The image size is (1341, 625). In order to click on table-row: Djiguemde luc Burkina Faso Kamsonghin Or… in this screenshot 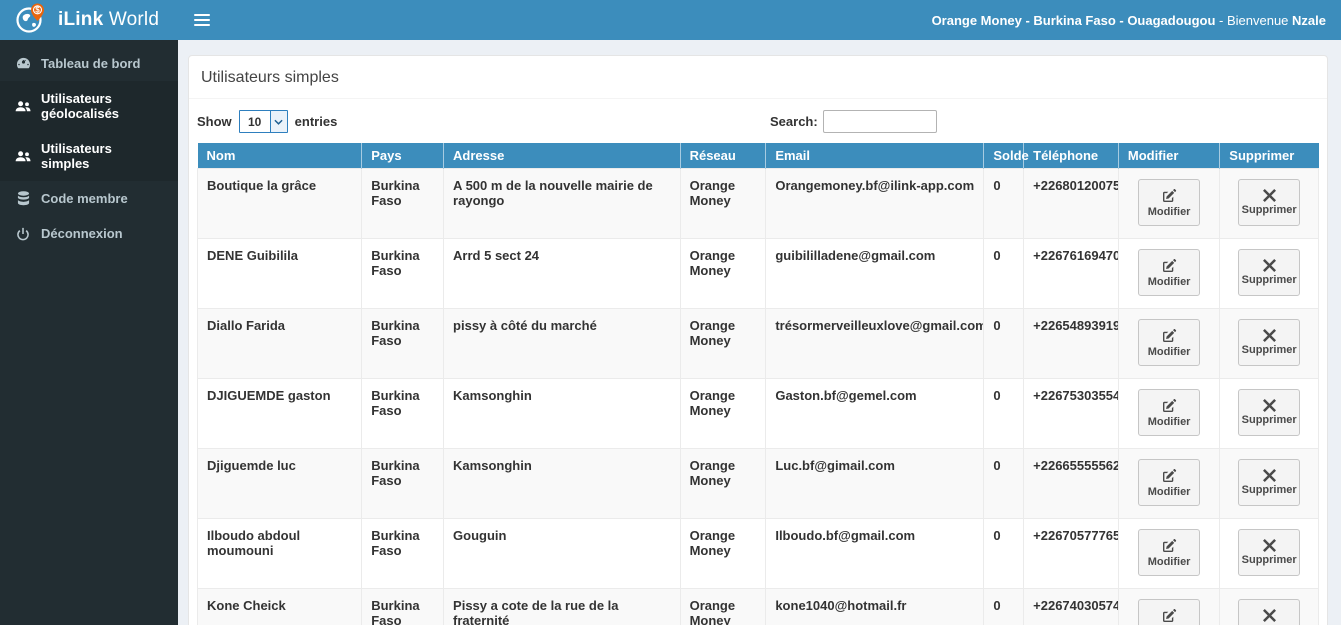, I will do `click(757, 483)`.